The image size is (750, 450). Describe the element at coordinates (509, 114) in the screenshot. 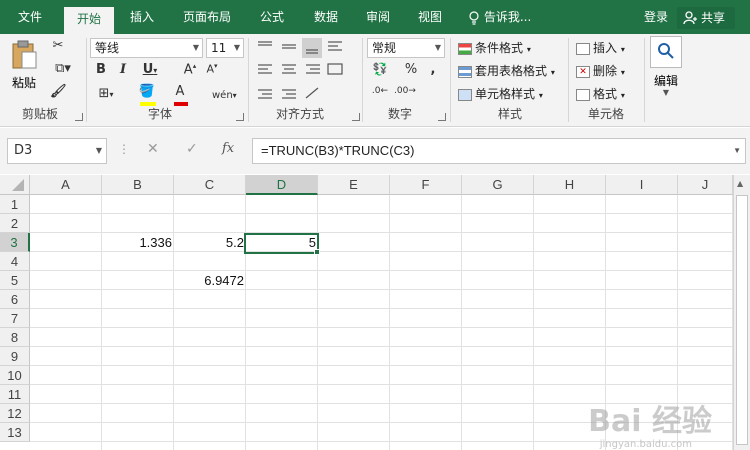

I see `styles-group-label: 样式` at that location.